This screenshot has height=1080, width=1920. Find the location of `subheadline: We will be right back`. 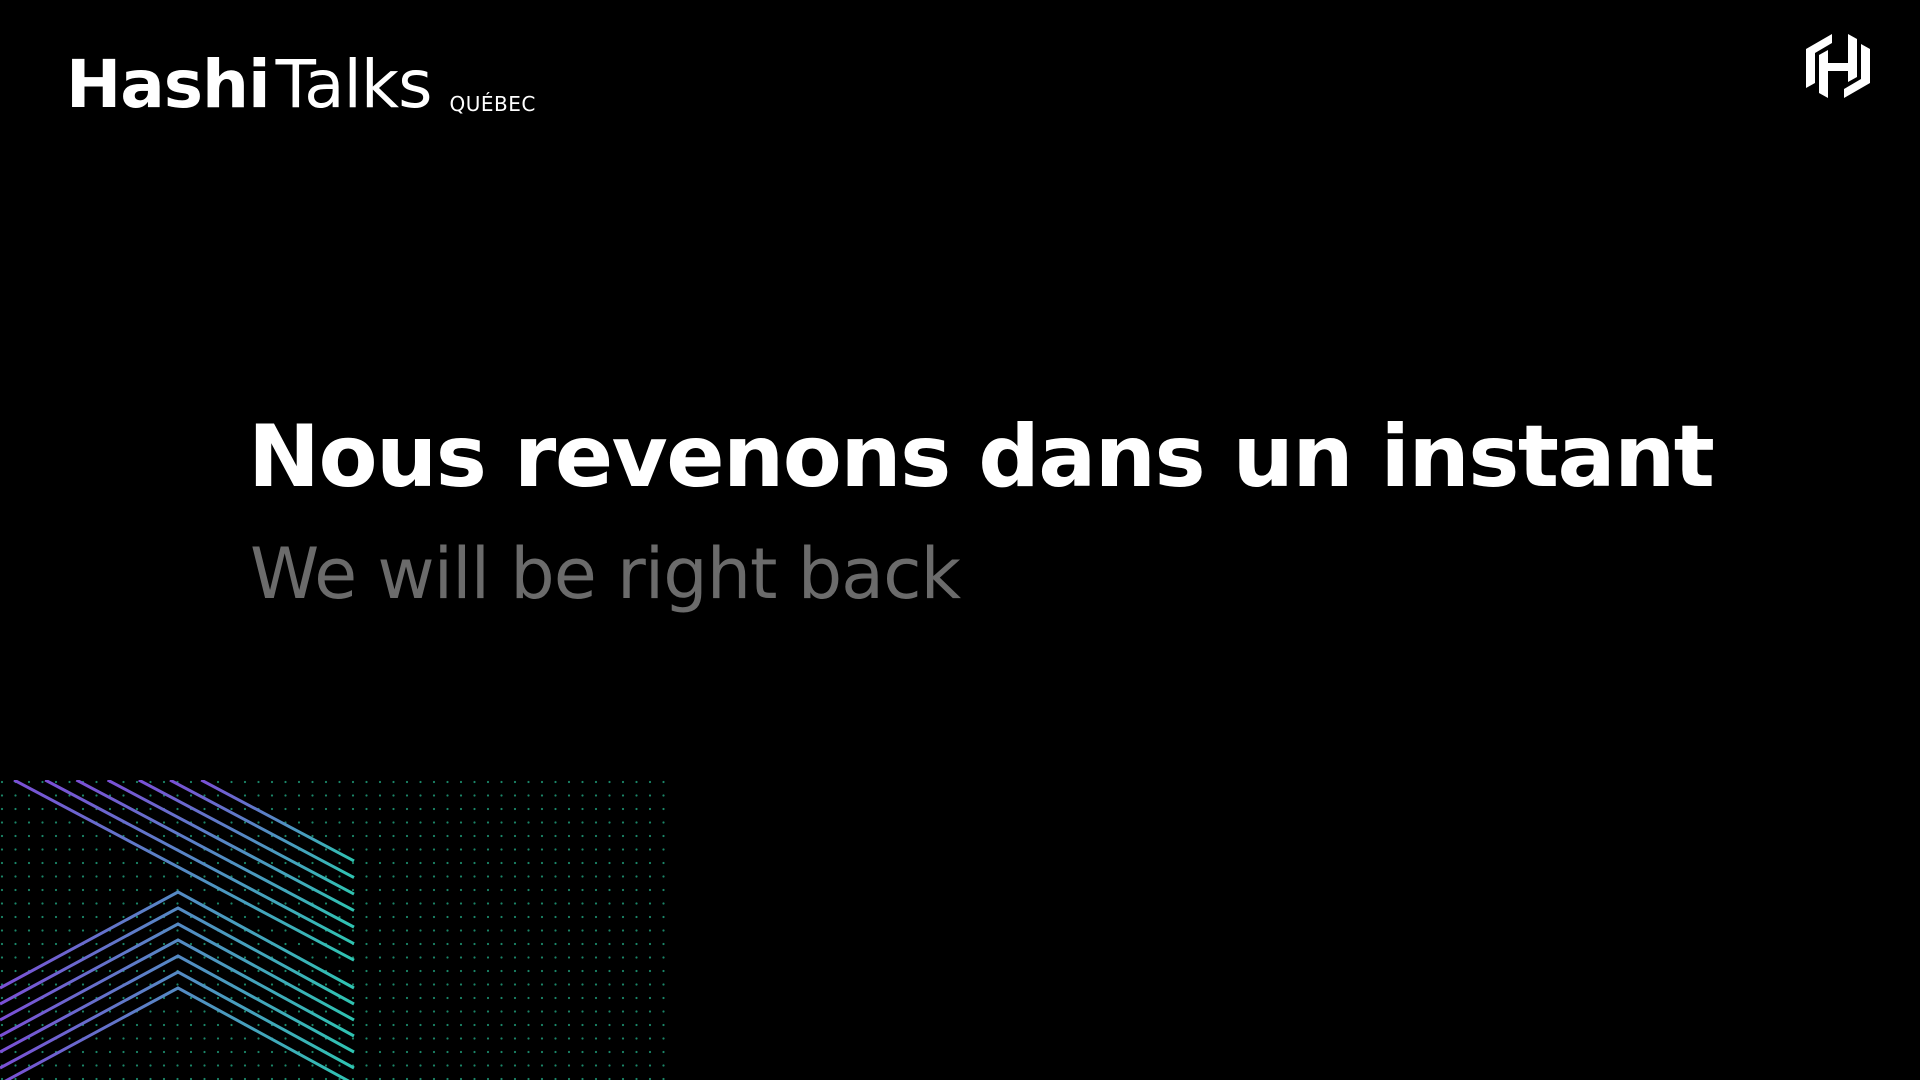

subheadline: We will be right back is located at coordinates (605, 574).